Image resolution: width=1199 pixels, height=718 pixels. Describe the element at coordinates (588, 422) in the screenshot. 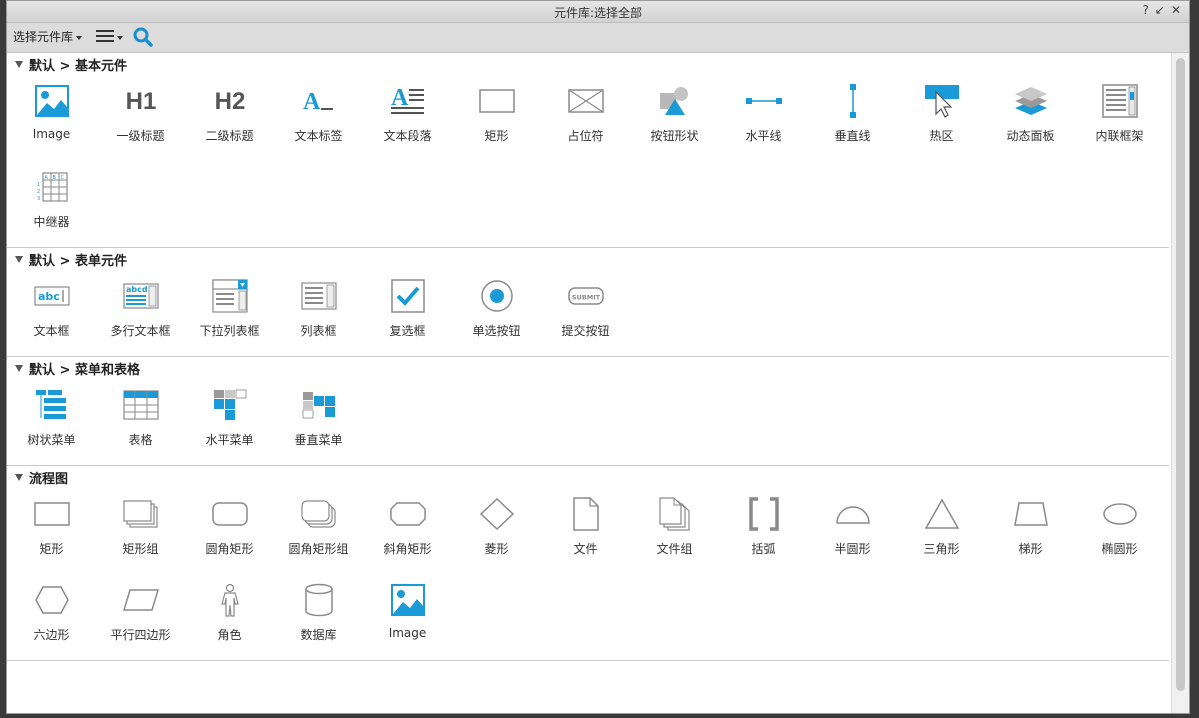

I see `widget-grid: 树状菜单 表格 水平菜单 垂直菜单` at that location.